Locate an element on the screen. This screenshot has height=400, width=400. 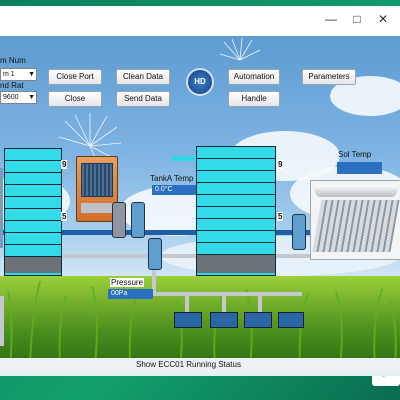
solar-collector is located at coordinates (355, 220).